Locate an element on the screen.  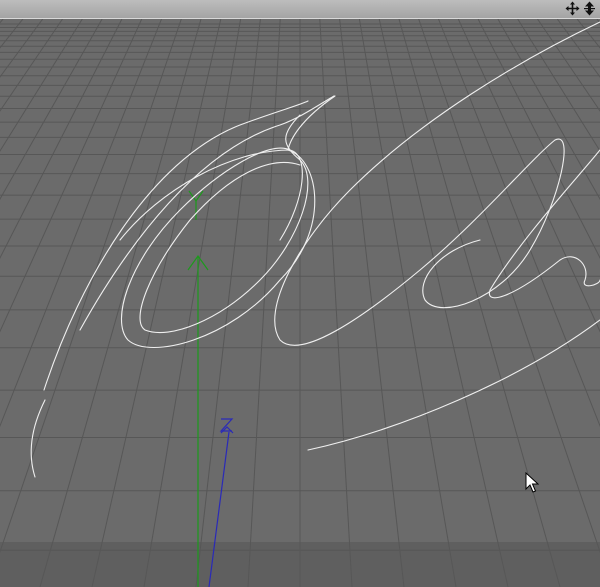
viewport-header-bar is located at coordinates (300, 9).